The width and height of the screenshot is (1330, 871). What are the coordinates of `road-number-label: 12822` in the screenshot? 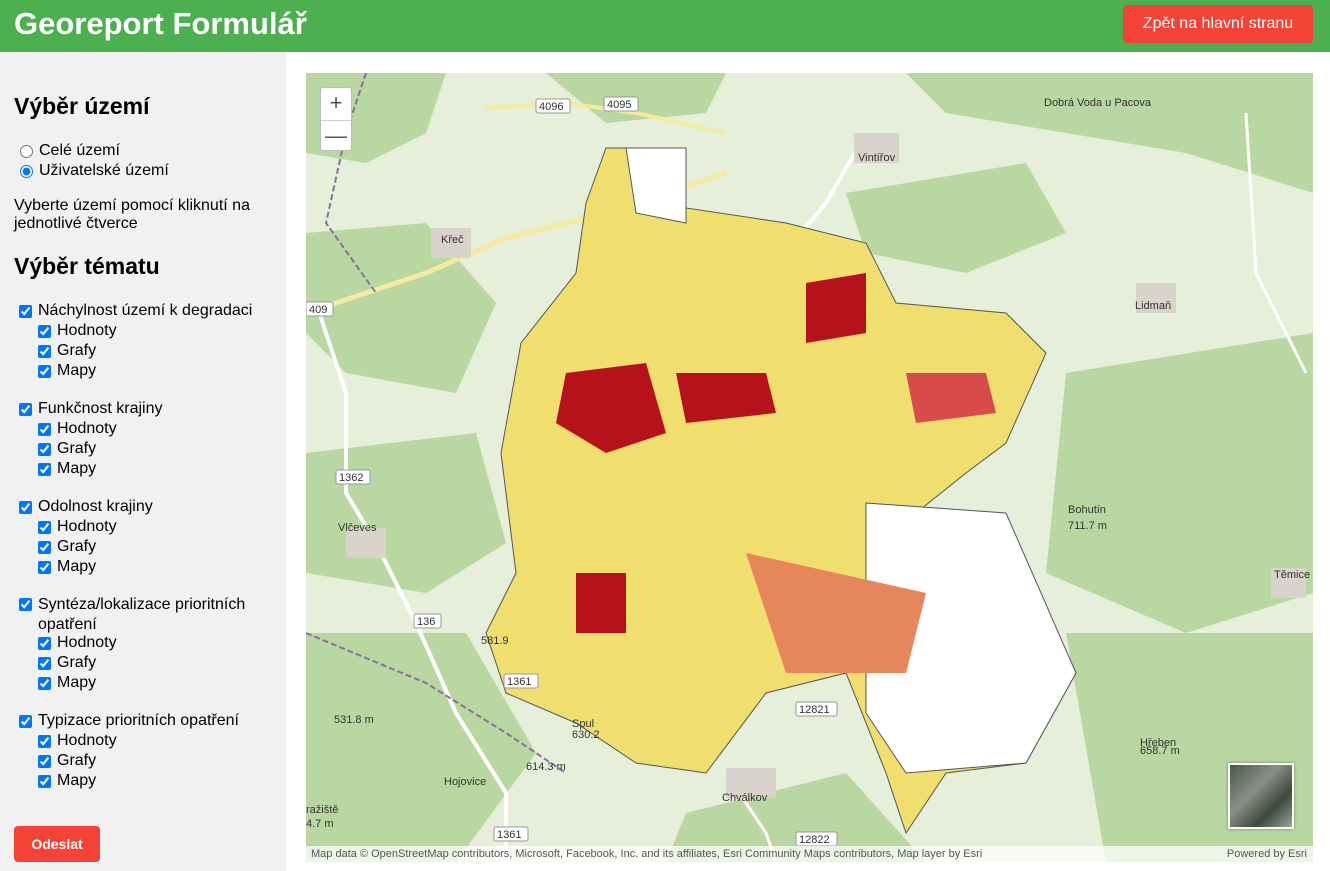 It's located at (816, 839).